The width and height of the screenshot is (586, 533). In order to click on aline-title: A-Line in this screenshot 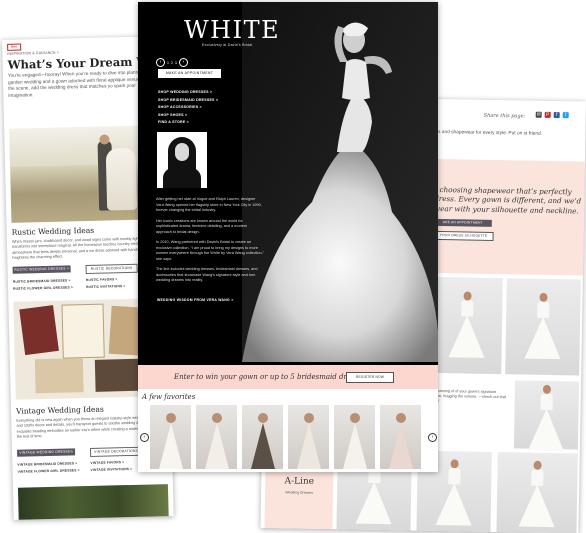, I will do `click(299, 481)`.